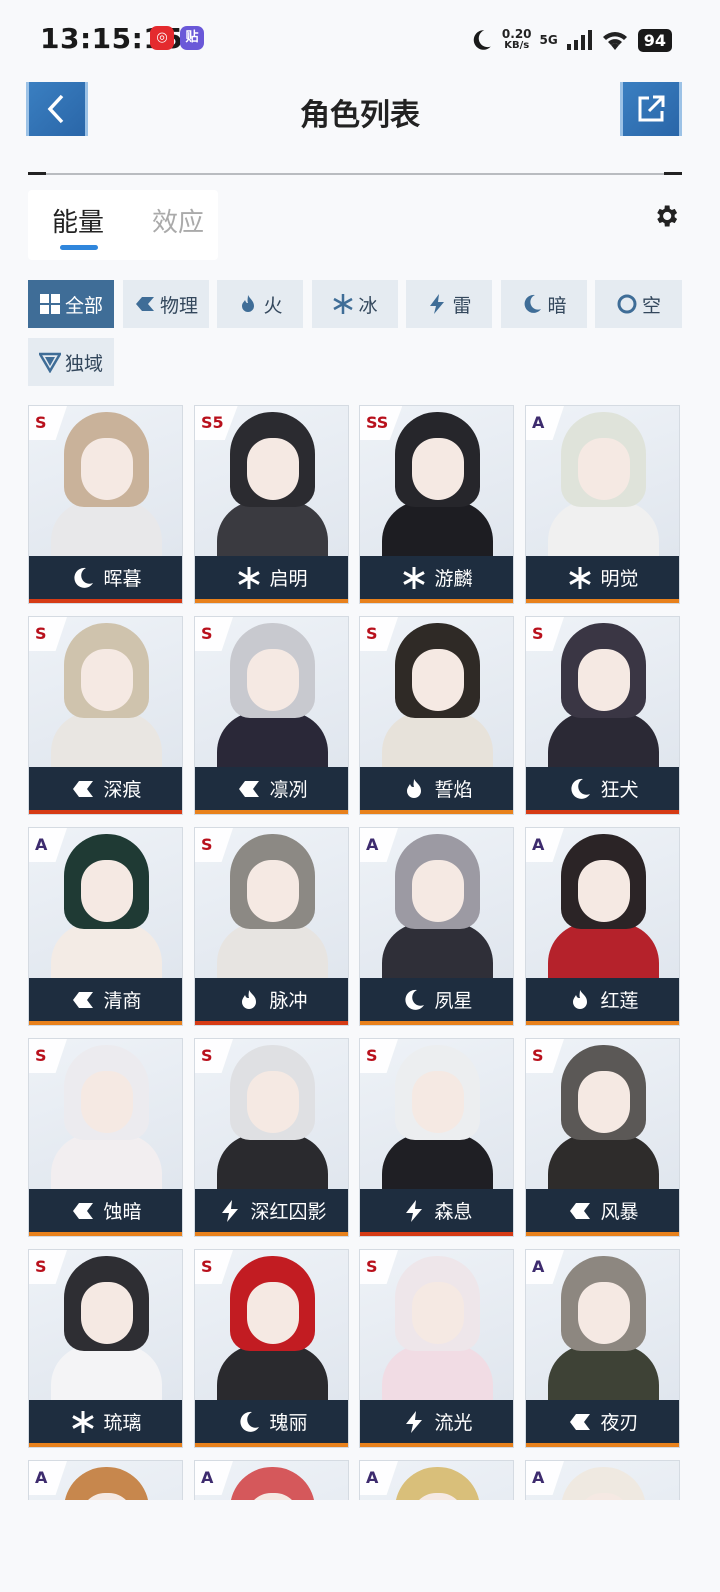 Image resolution: width=720 pixels, height=1592 pixels. I want to click on filter-label: 雷, so click(462, 305).